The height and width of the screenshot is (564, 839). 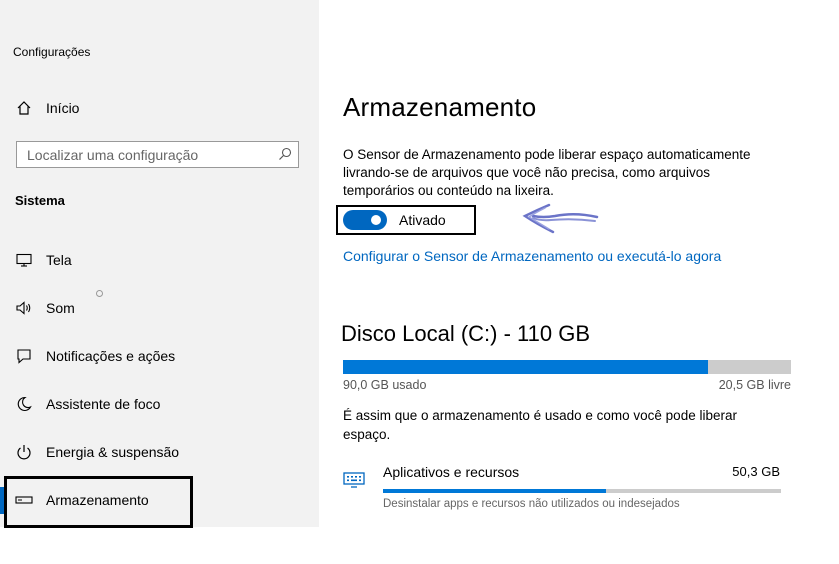 I want to click on sidebar-item-tela: Tela, so click(x=159, y=260).